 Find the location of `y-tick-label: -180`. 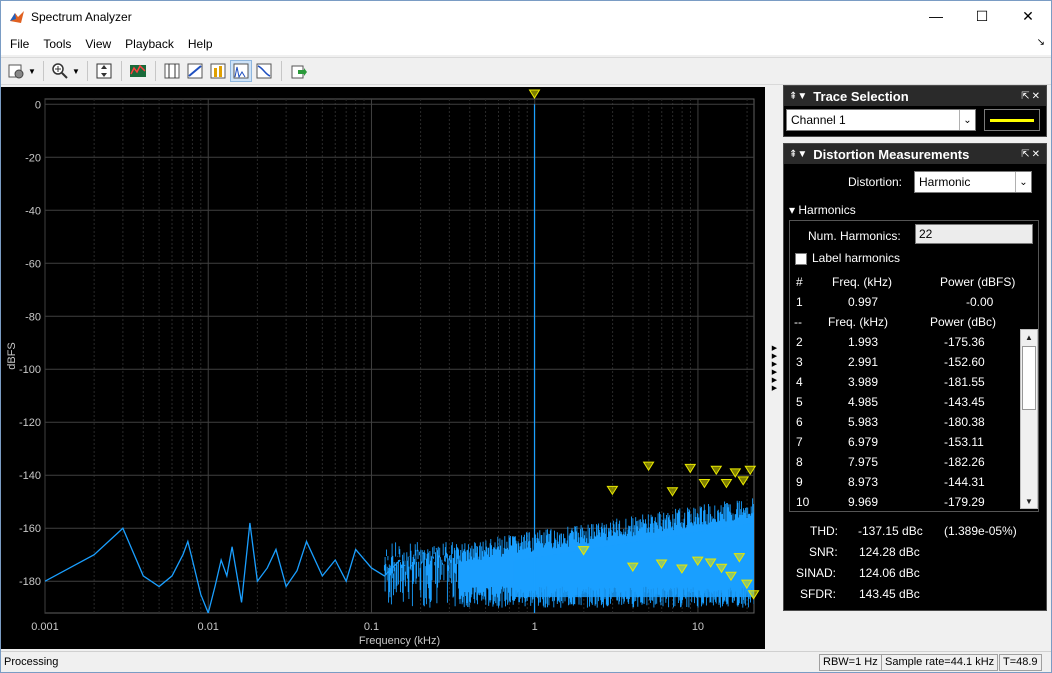

y-tick-label: -180 is located at coordinates (30, 582).